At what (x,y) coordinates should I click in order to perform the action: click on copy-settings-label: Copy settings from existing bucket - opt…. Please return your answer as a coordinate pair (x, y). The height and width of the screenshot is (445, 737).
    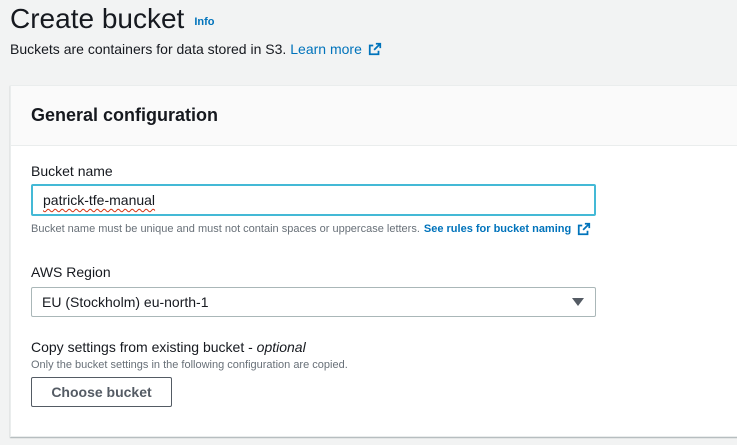
    Looking at the image, I should click on (168, 347).